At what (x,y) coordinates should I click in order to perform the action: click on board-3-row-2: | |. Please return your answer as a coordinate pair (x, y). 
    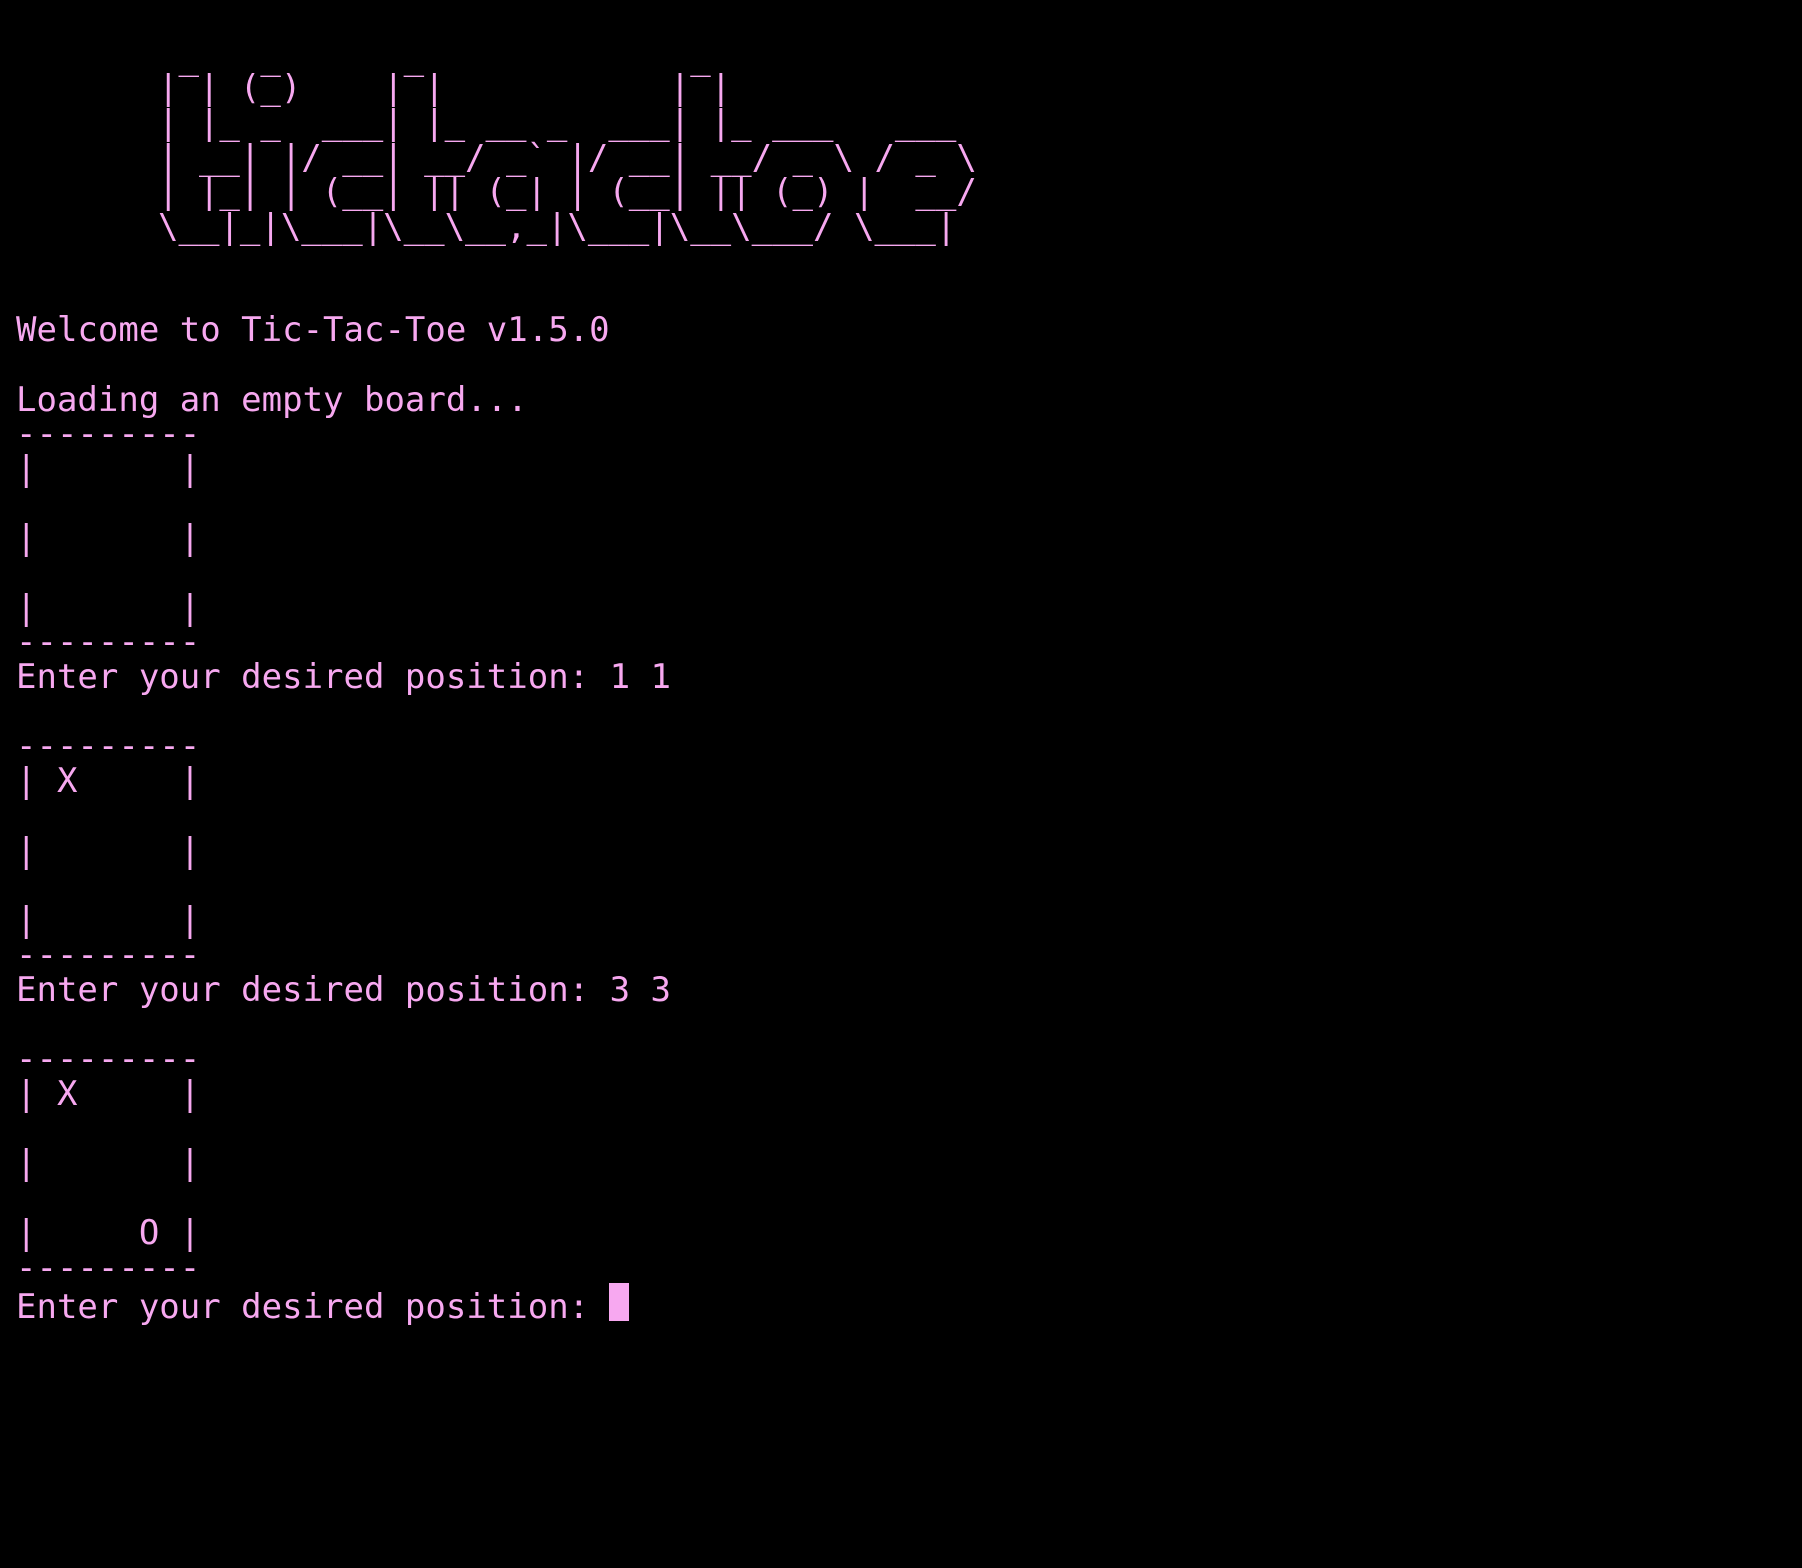
    Looking at the image, I should click on (108, 1163).